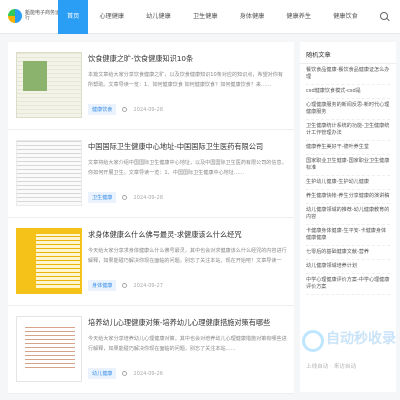  What do you see at coordinates (348, 130) in the screenshot?
I see `sidebar-link: 卫生健康统计系统的功能-卫生健康统计工作管理办法` at bounding box center [348, 130].